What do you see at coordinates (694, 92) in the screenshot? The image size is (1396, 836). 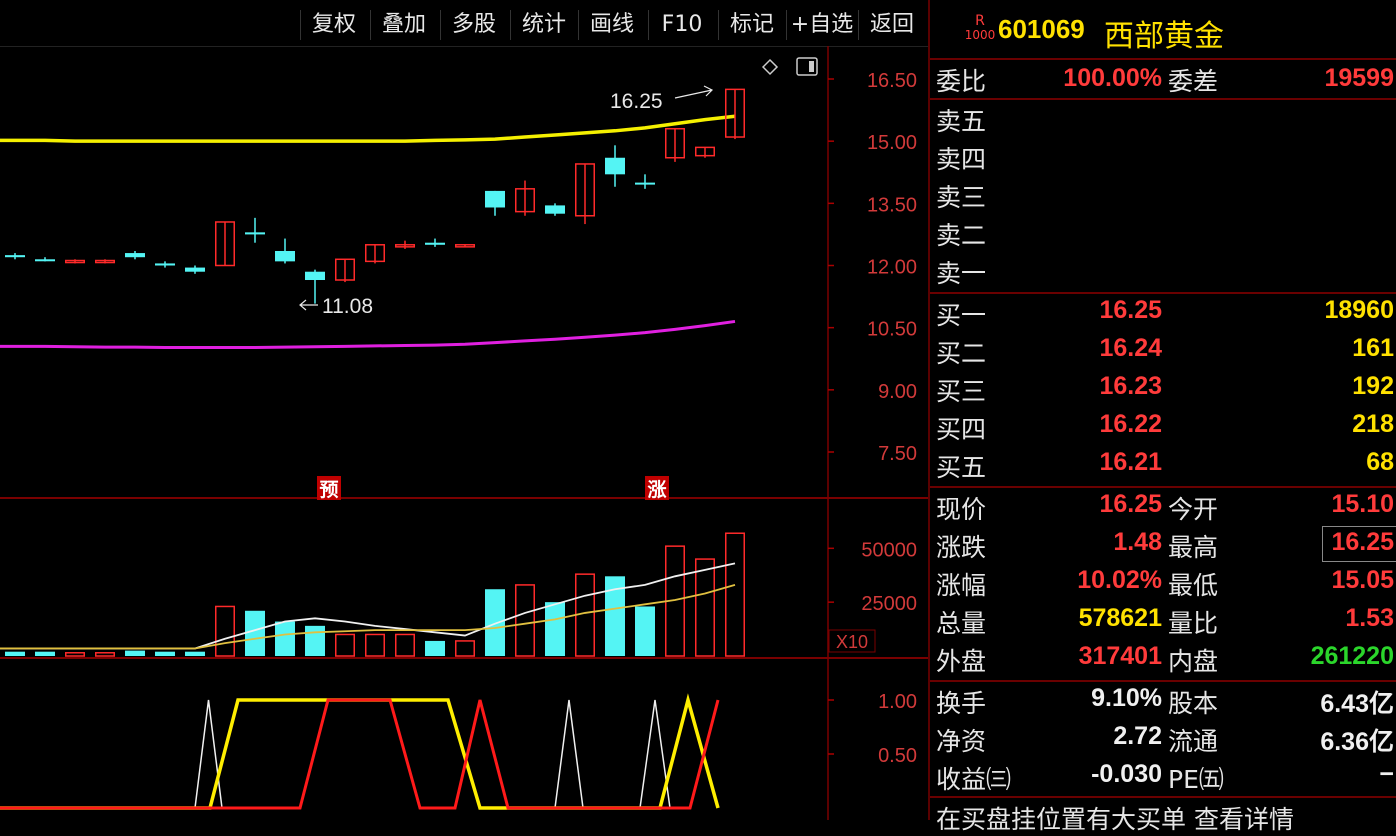 I see `high-arrow` at bounding box center [694, 92].